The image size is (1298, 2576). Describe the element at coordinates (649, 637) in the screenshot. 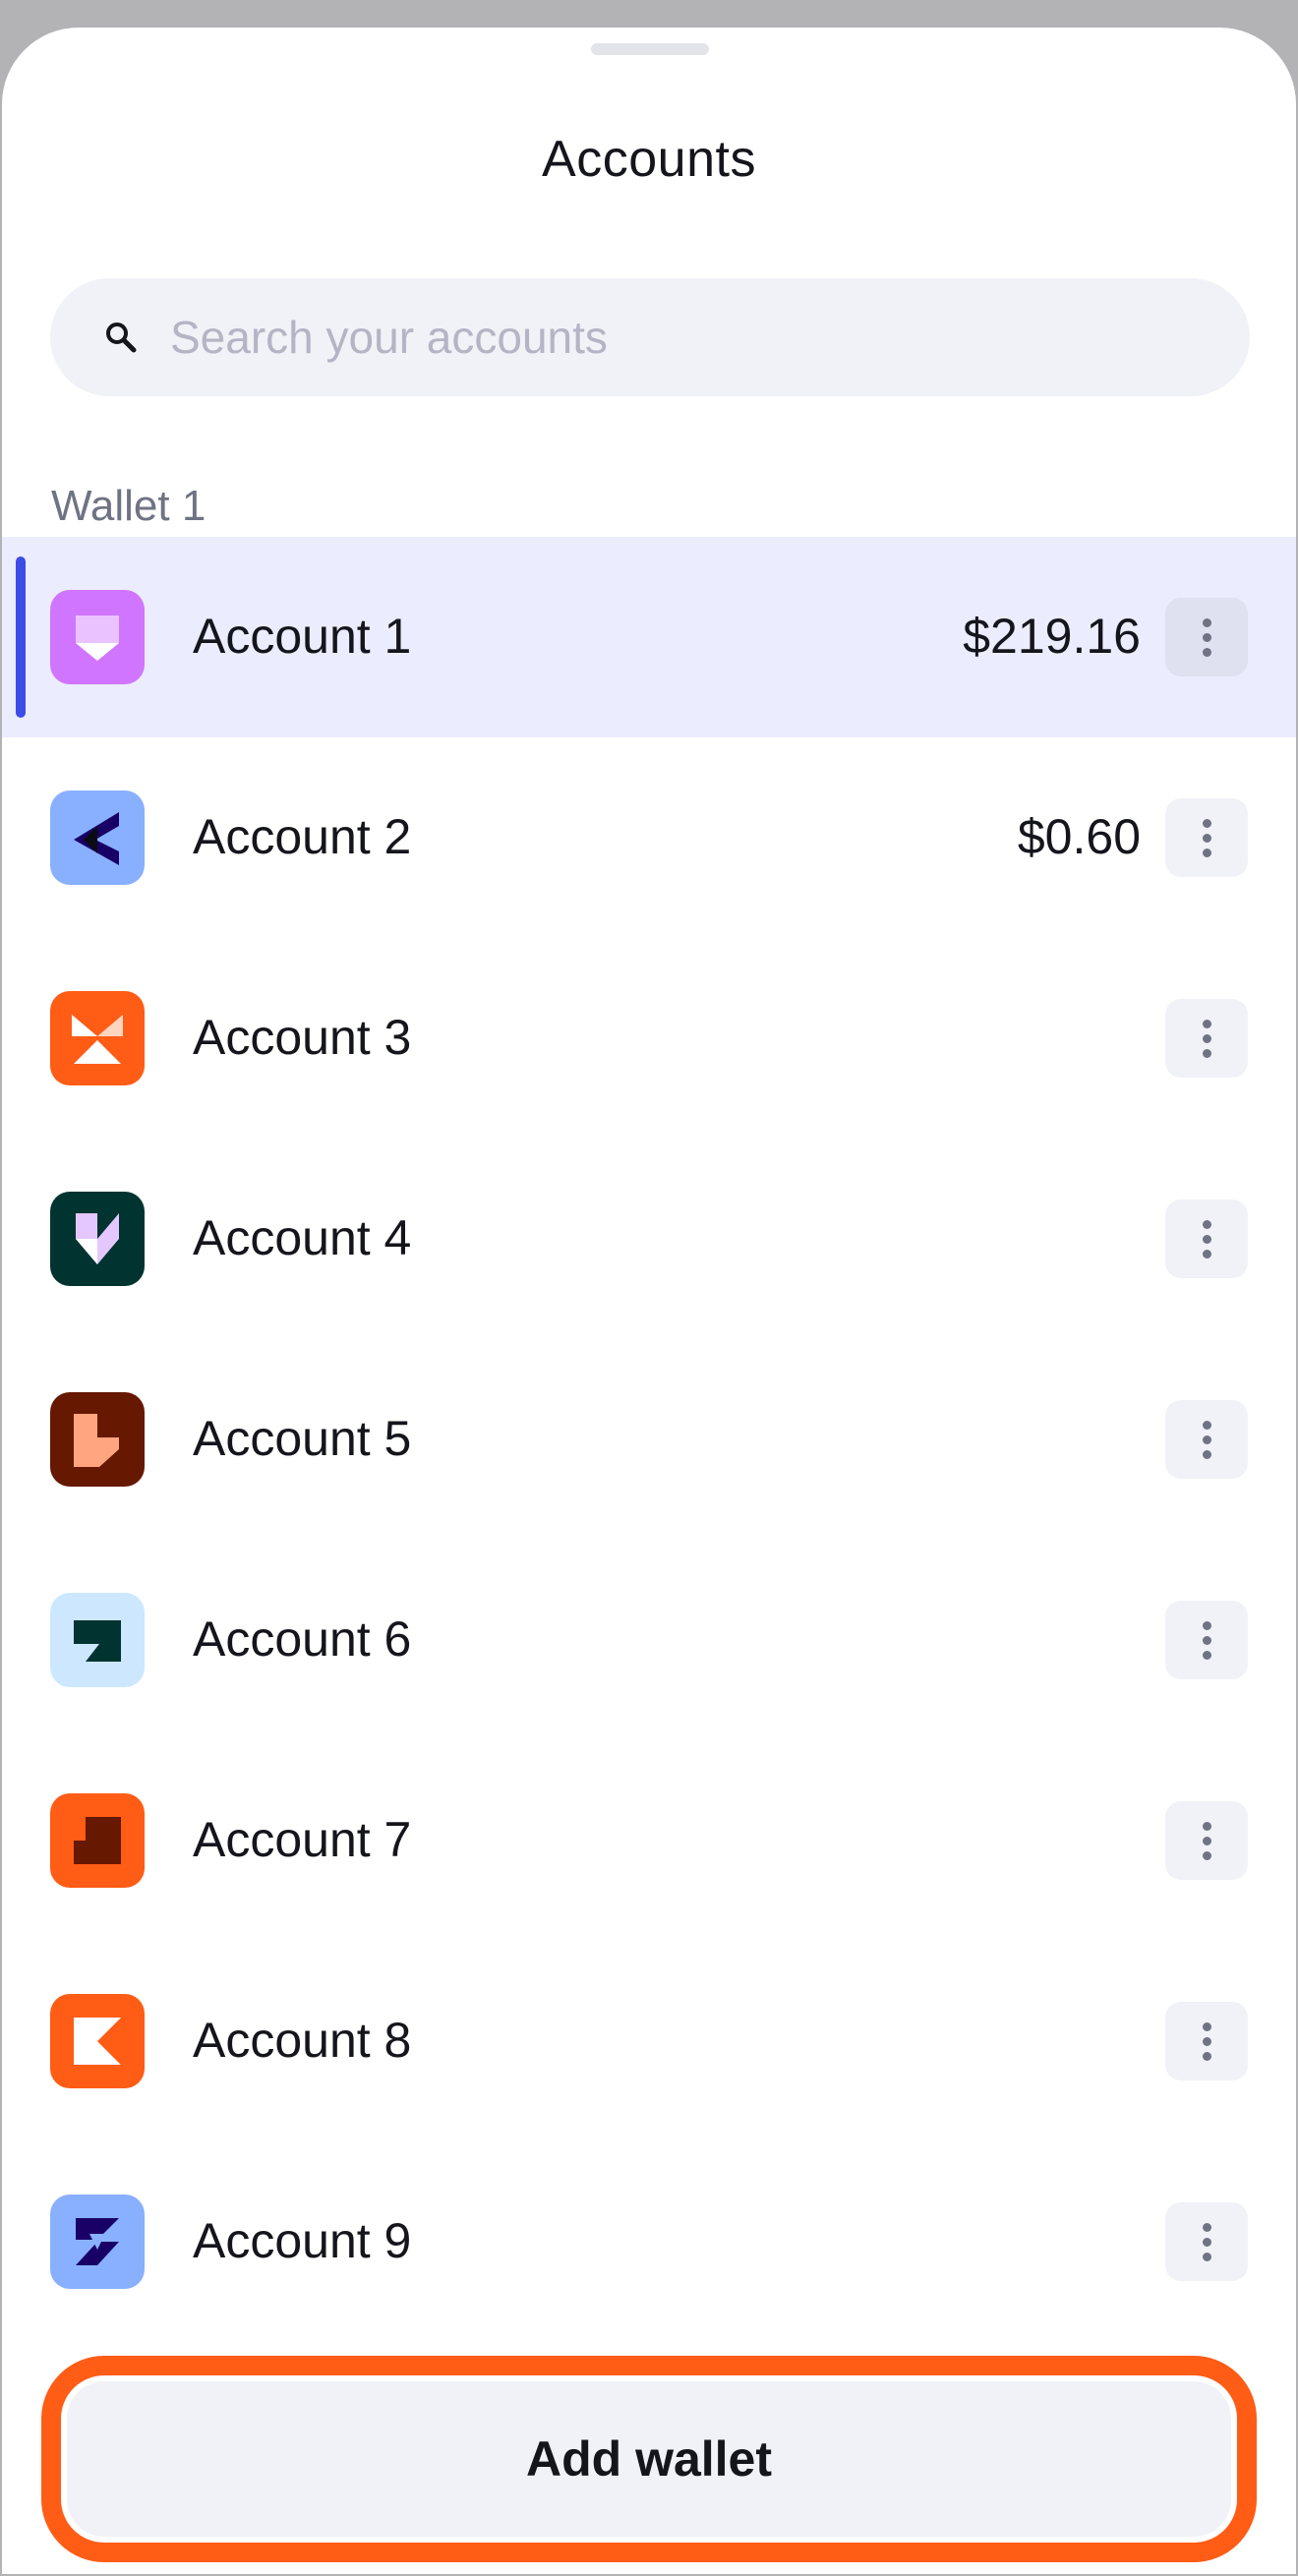

I see `account-row: Account 1 $219.16` at that location.